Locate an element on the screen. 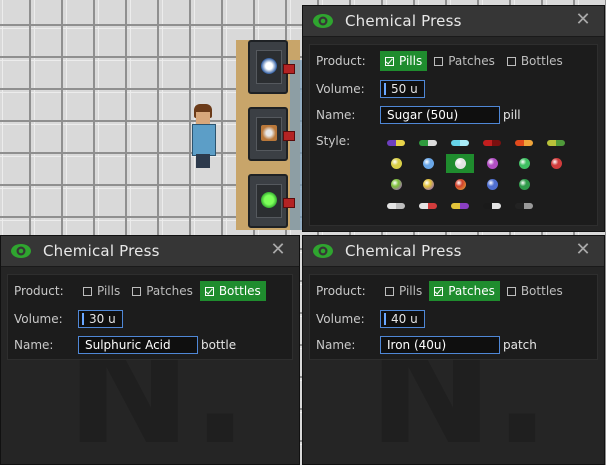 The height and width of the screenshot is (465, 606). pill-round-blue-dark-icon is located at coordinates (492, 184).